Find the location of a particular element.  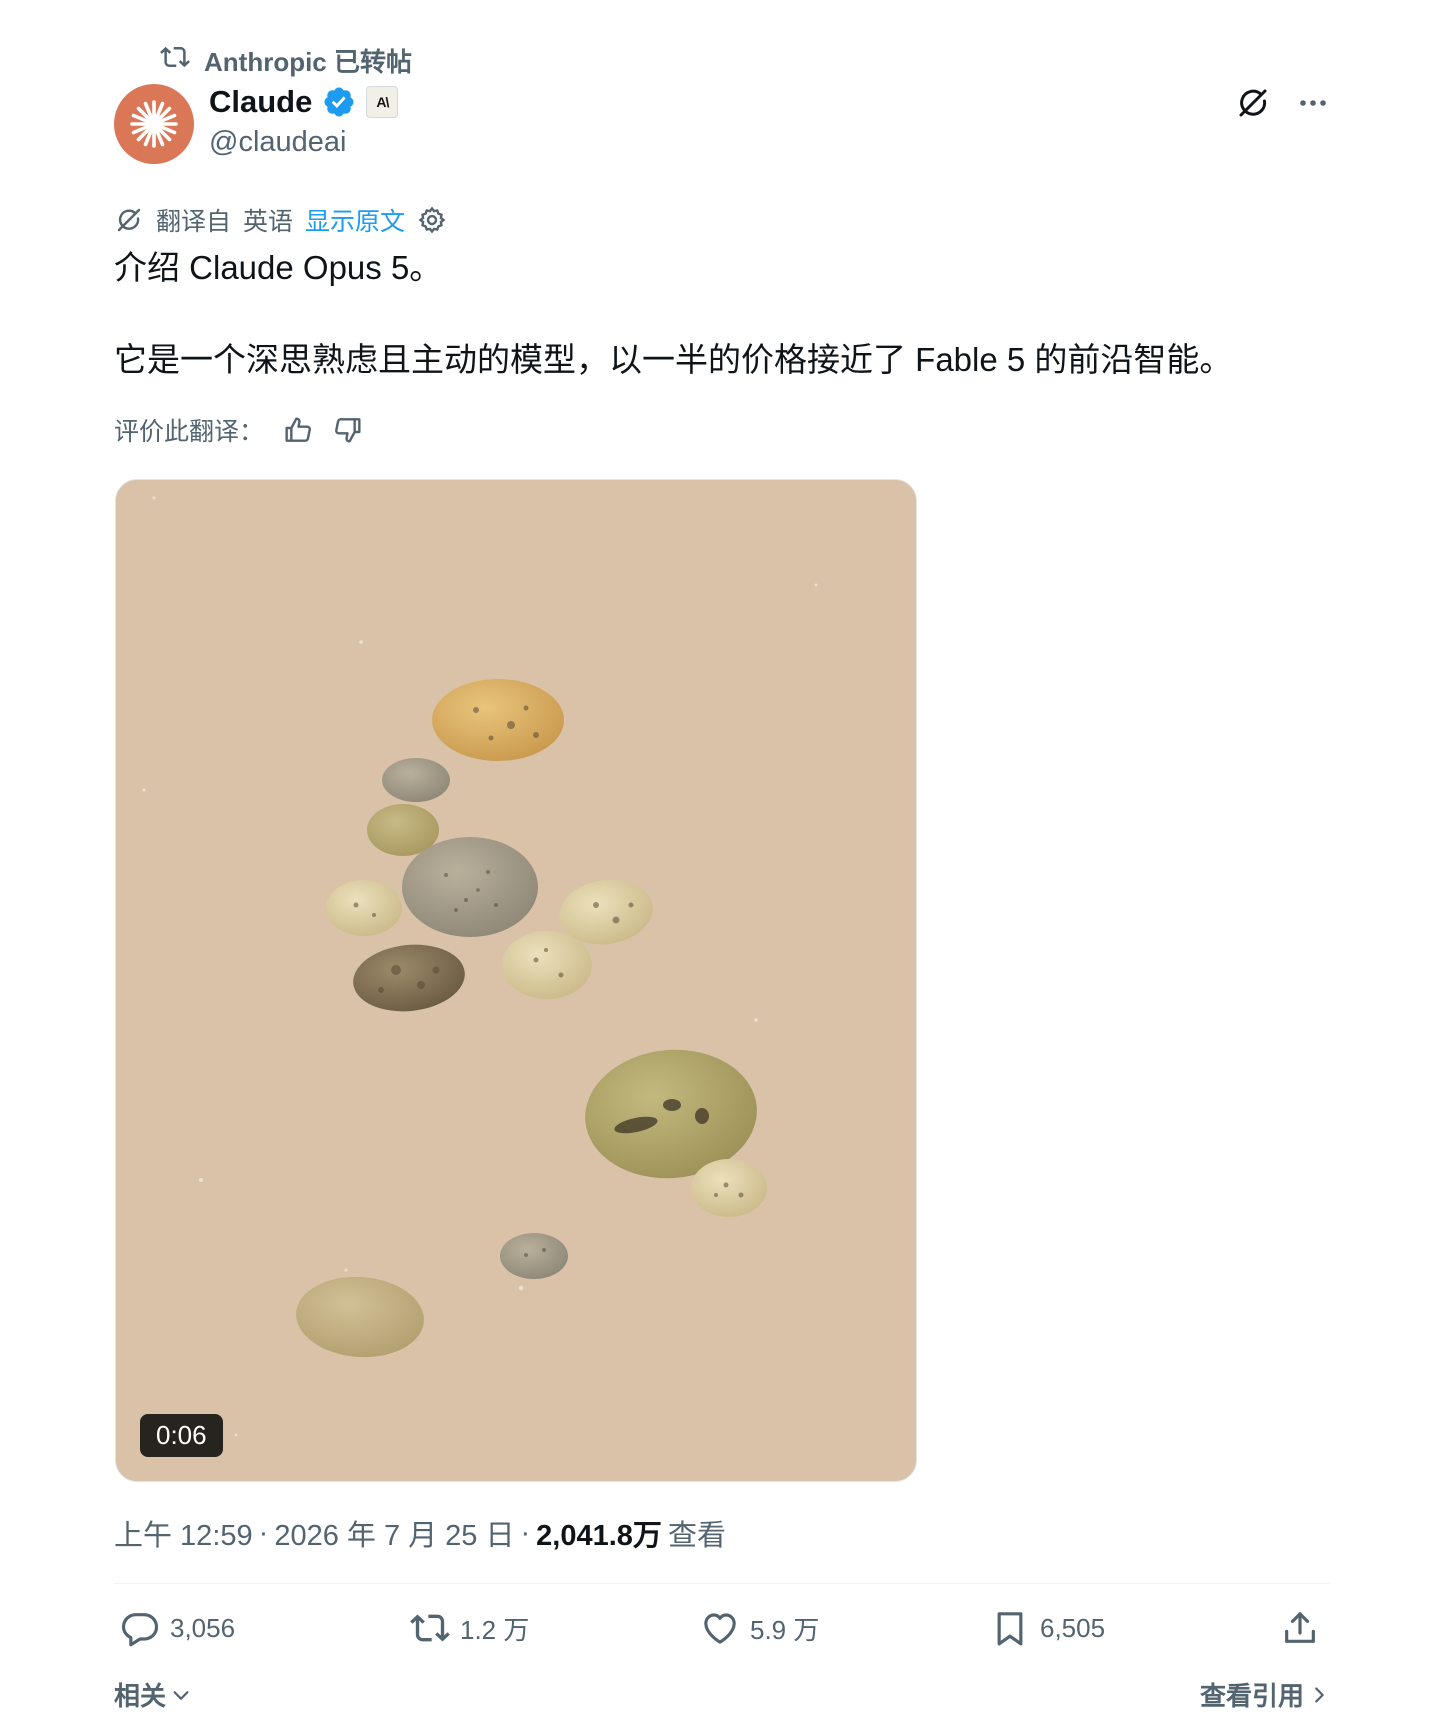

reply-count: 3,056 is located at coordinates (203, 1627).